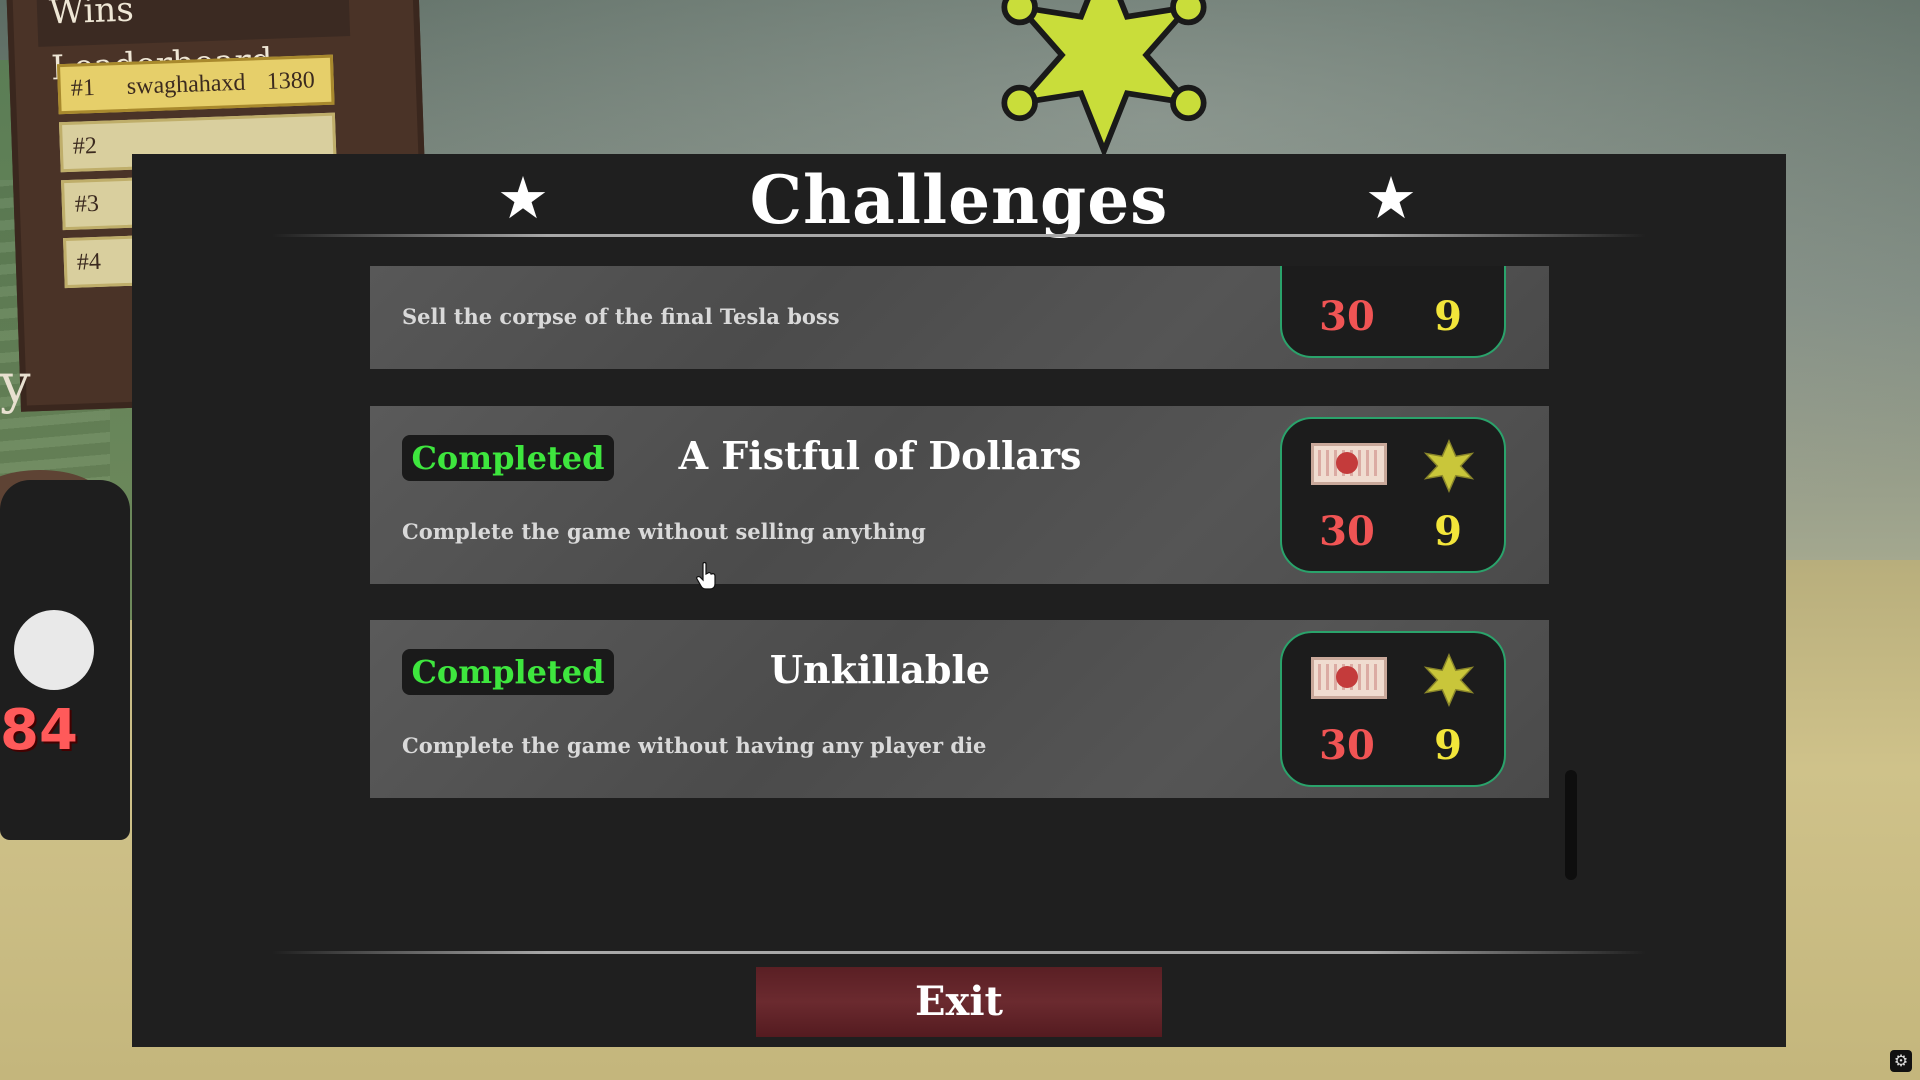 This screenshot has width=1920, height=1080. I want to click on leaderboard-score: 1380, so click(291, 81).